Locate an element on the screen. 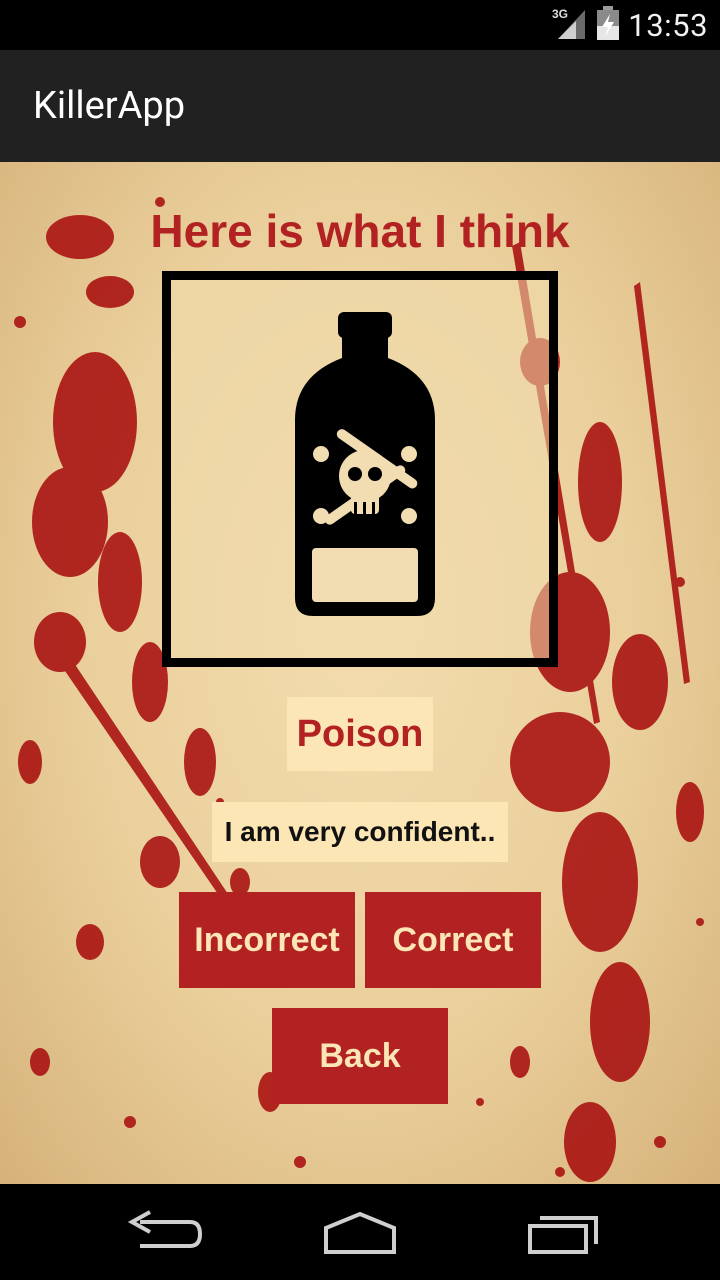 This screenshot has height=1280, width=720. home-icon is located at coordinates (360, 1232).